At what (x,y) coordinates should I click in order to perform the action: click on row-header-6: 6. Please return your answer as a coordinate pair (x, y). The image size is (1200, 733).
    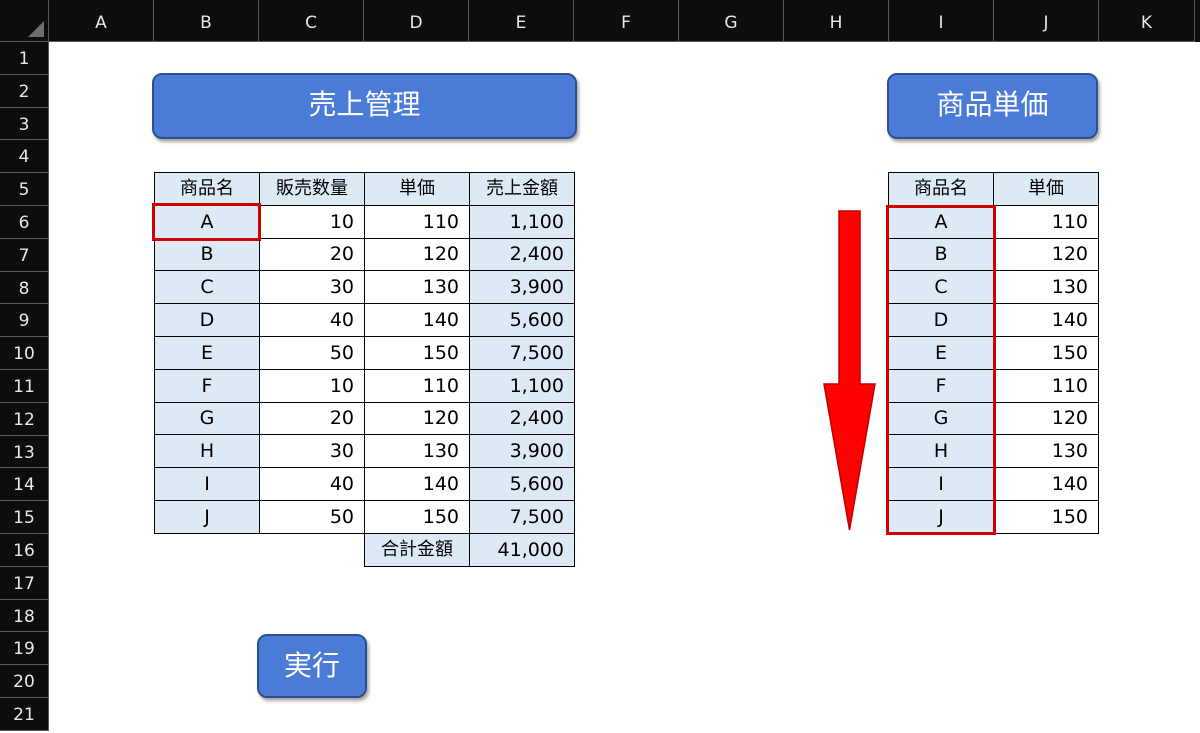
    Looking at the image, I should click on (24, 222).